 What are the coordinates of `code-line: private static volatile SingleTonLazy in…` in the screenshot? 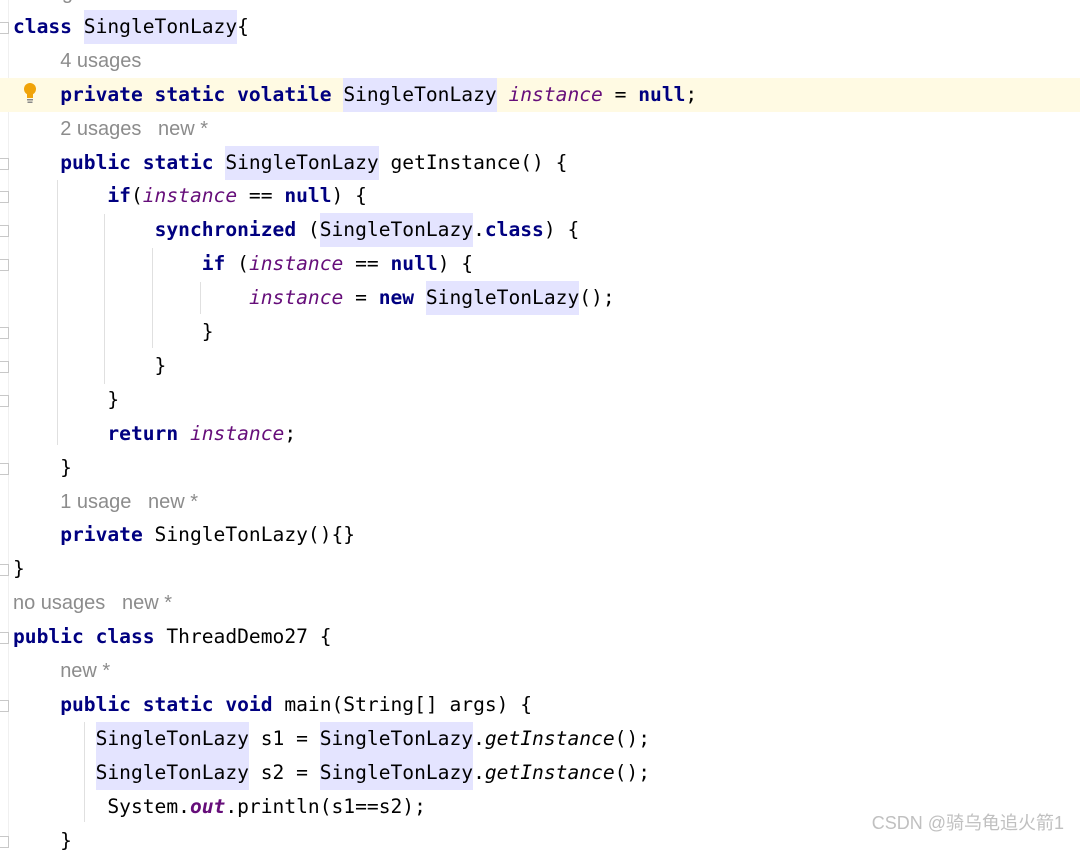 It's located at (540, 94).